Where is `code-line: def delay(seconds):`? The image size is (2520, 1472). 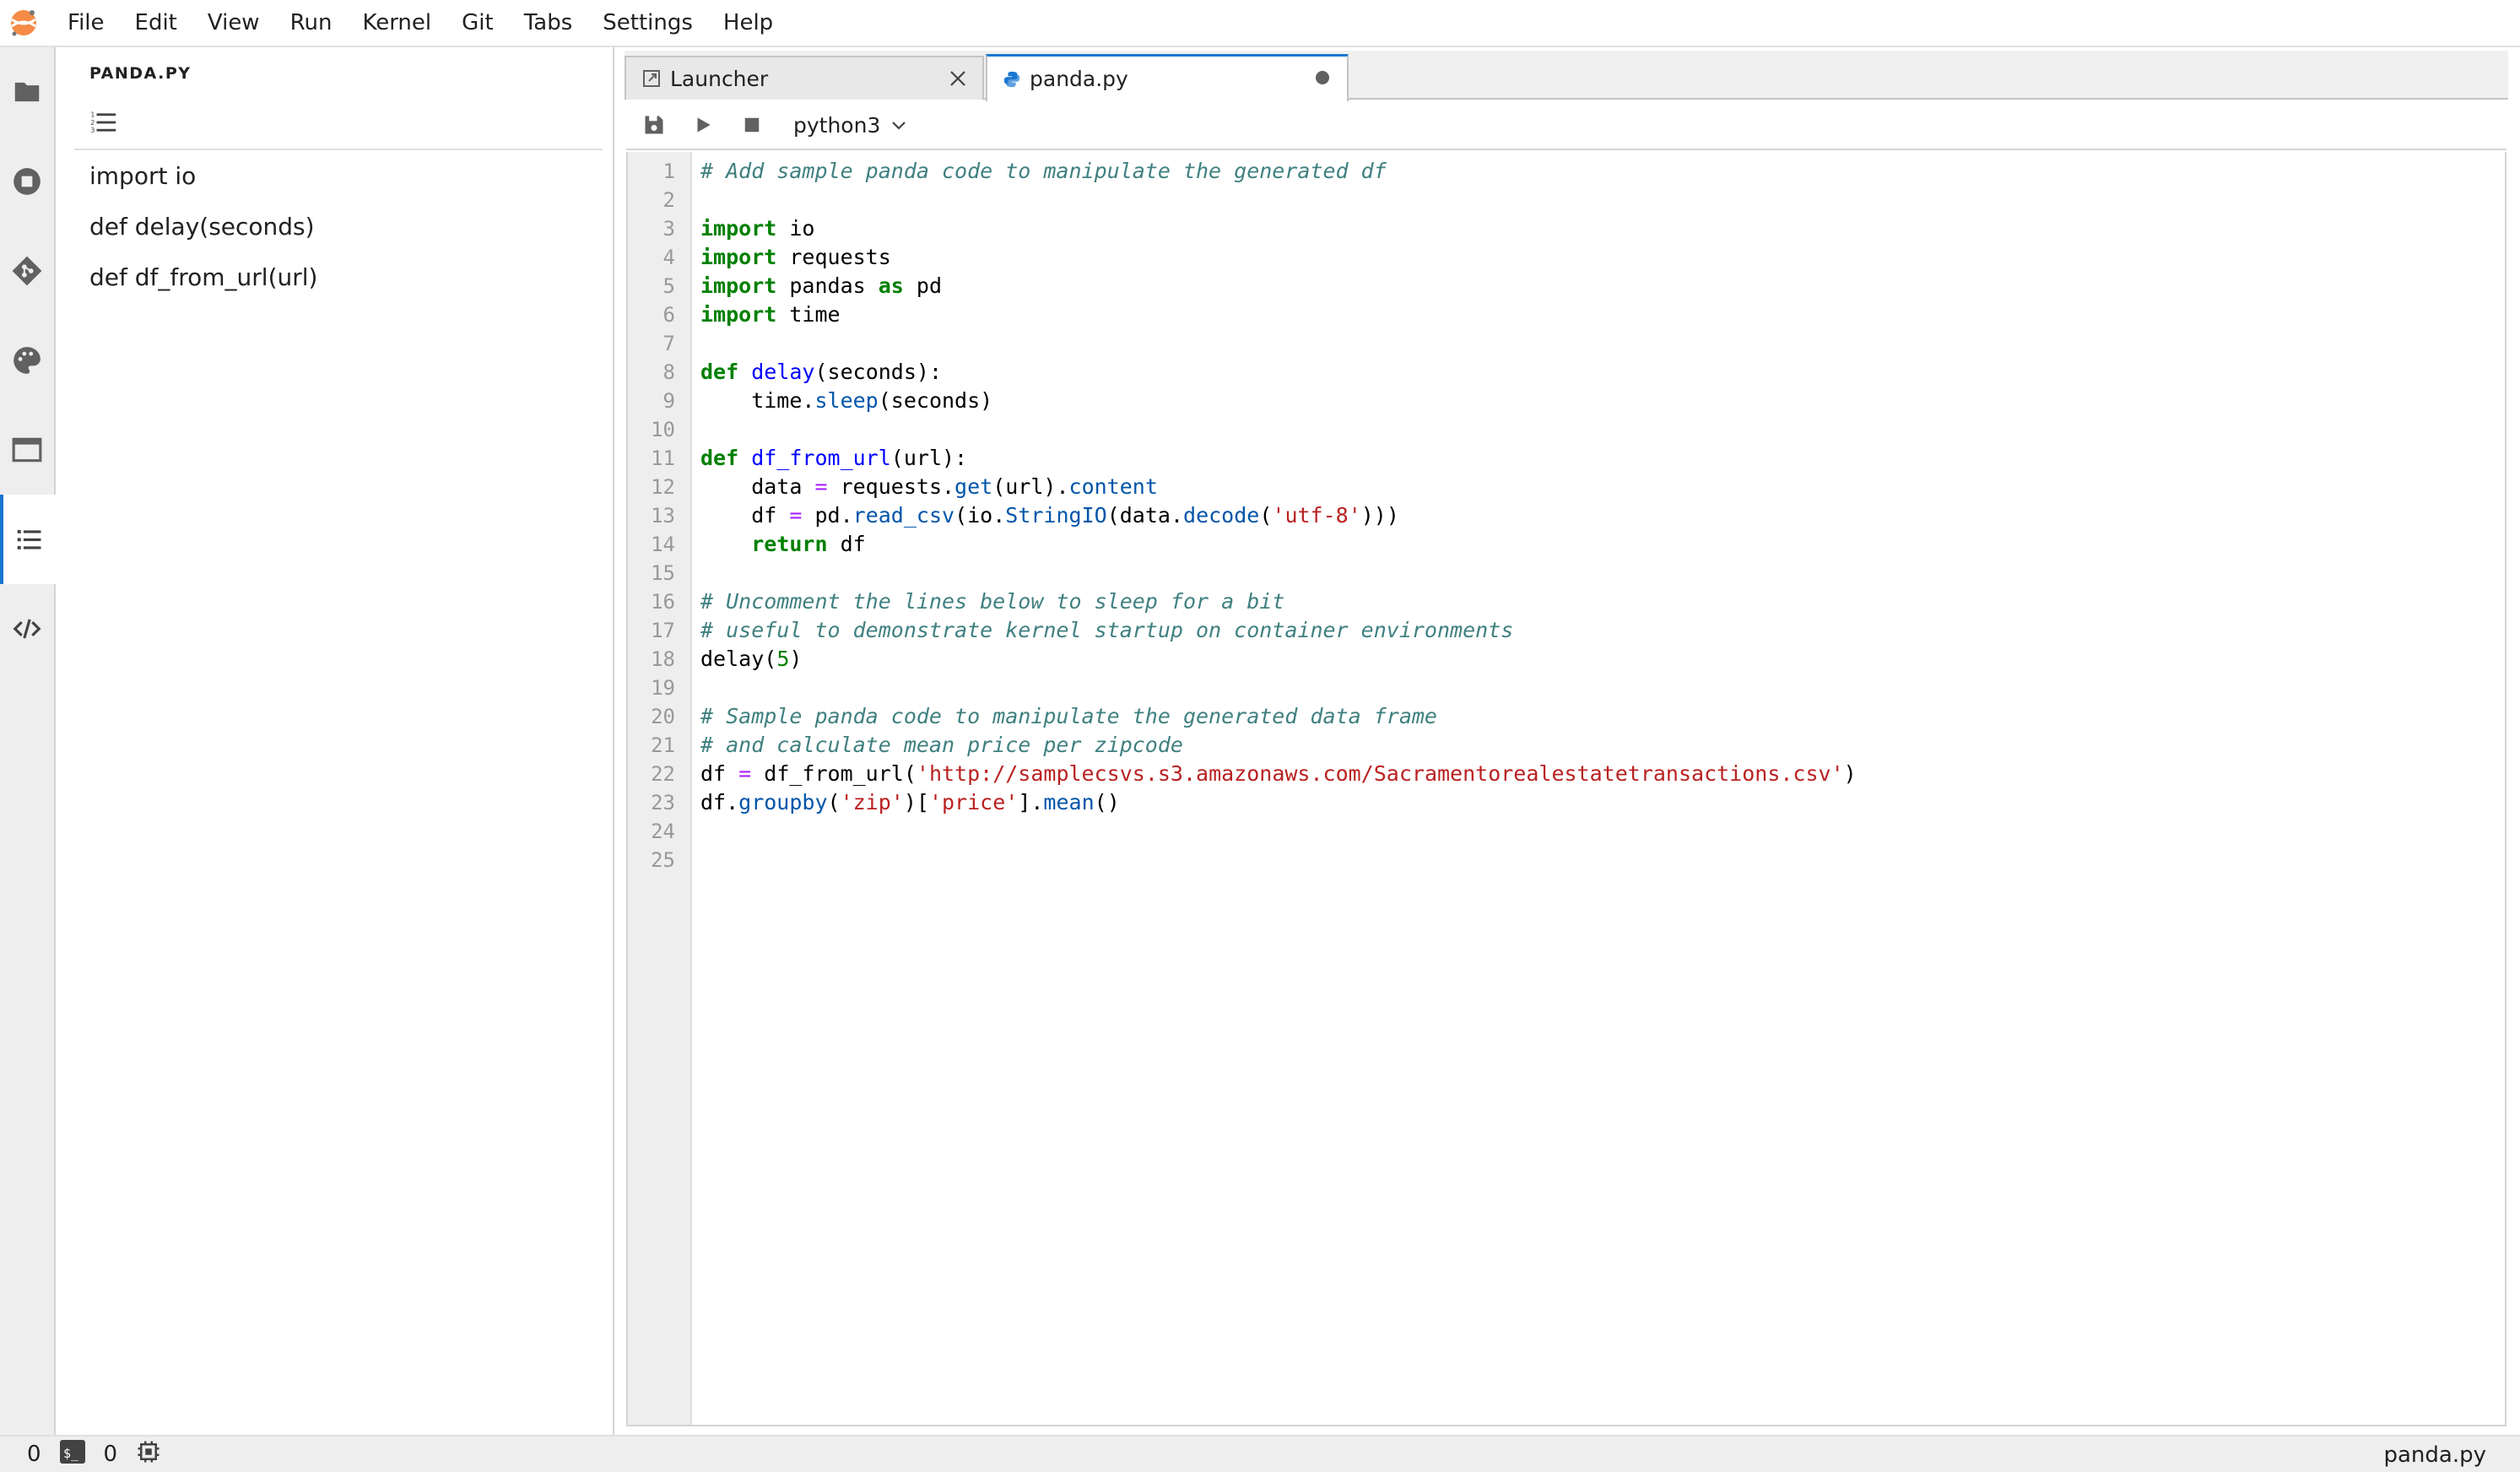
code-line: def delay(seconds): is located at coordinates (821, 372).